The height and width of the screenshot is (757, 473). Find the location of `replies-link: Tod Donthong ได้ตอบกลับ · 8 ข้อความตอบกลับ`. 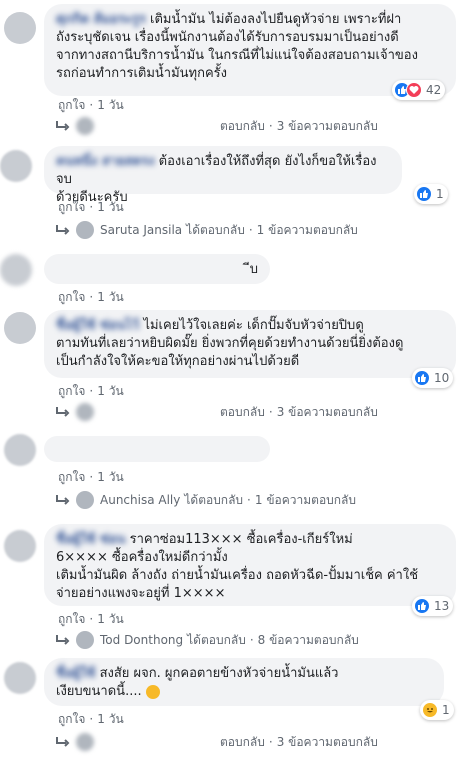

replies-link: Tod Donthong ได้ตอบกลับ · 8 ข้อความตอบกลับ is located at coordinates (207, 640).